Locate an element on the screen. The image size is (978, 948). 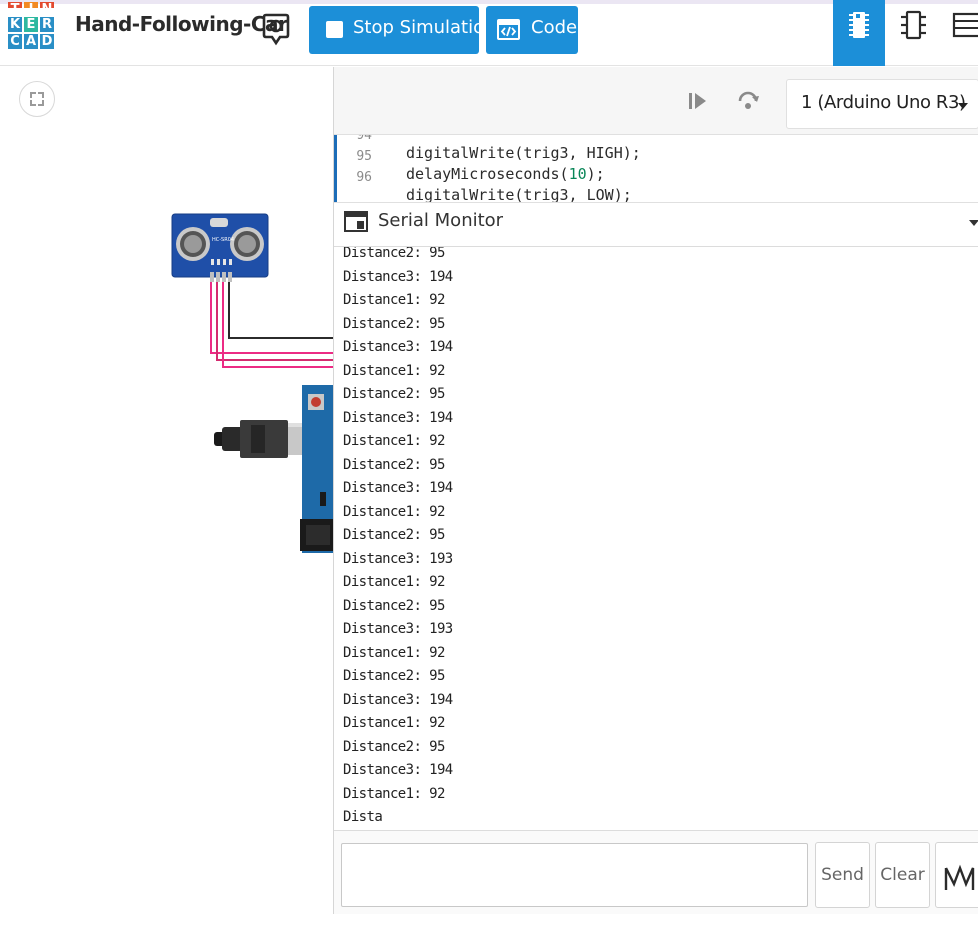
arduino-board-icon is located at coordinates (859, 25).